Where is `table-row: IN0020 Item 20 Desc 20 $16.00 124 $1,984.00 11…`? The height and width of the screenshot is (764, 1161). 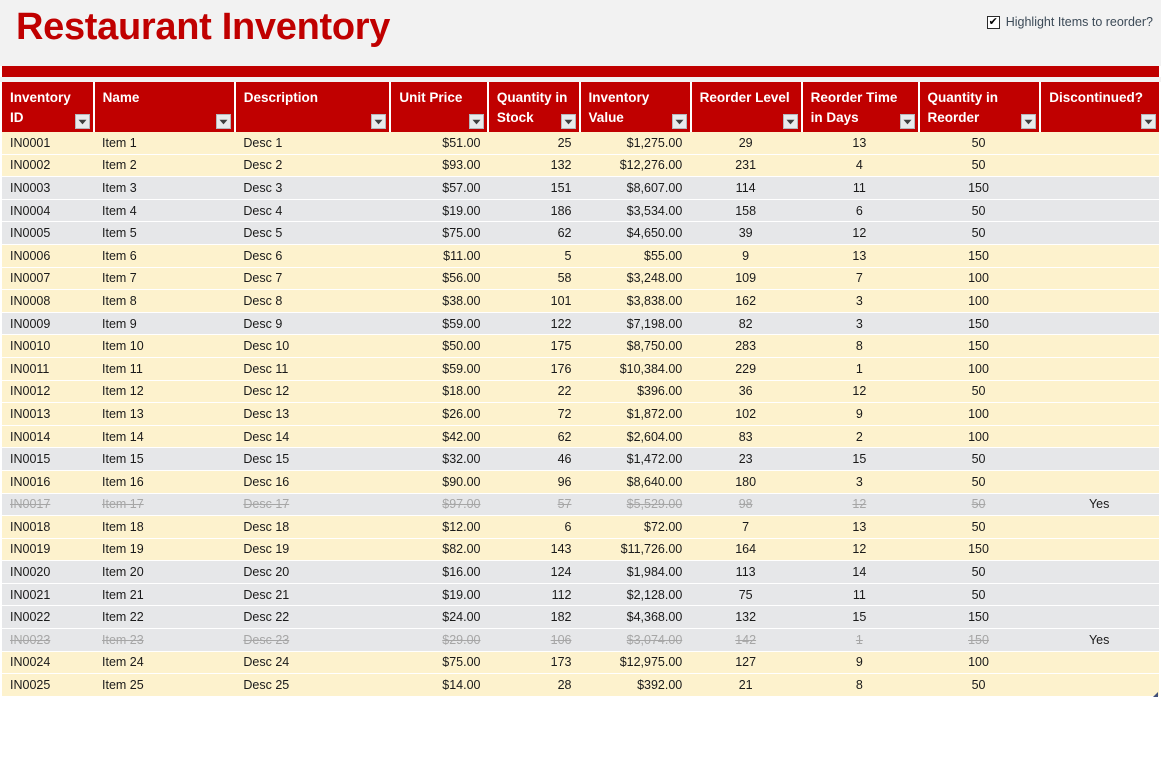
table-row: IN0020 Item 20 Desc 20 $16.00 124 $1,984.00 11… is located at coordinates (580, 572).